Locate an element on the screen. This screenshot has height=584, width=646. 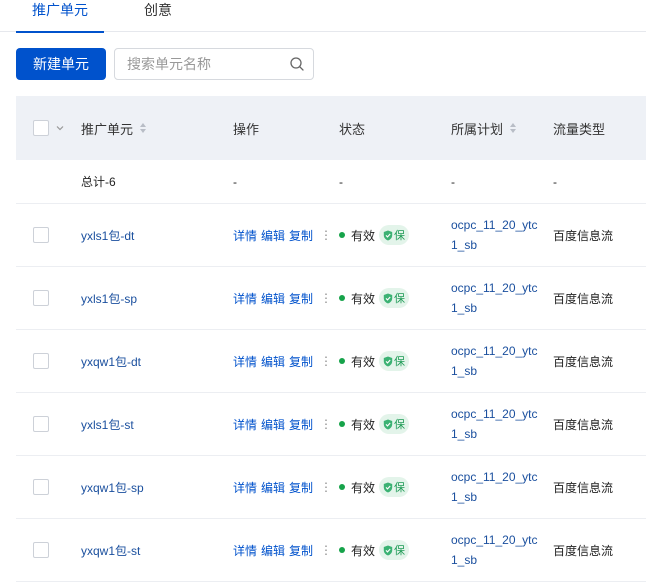
tab-creatives: 创意 is located at coordinates (158, 16).